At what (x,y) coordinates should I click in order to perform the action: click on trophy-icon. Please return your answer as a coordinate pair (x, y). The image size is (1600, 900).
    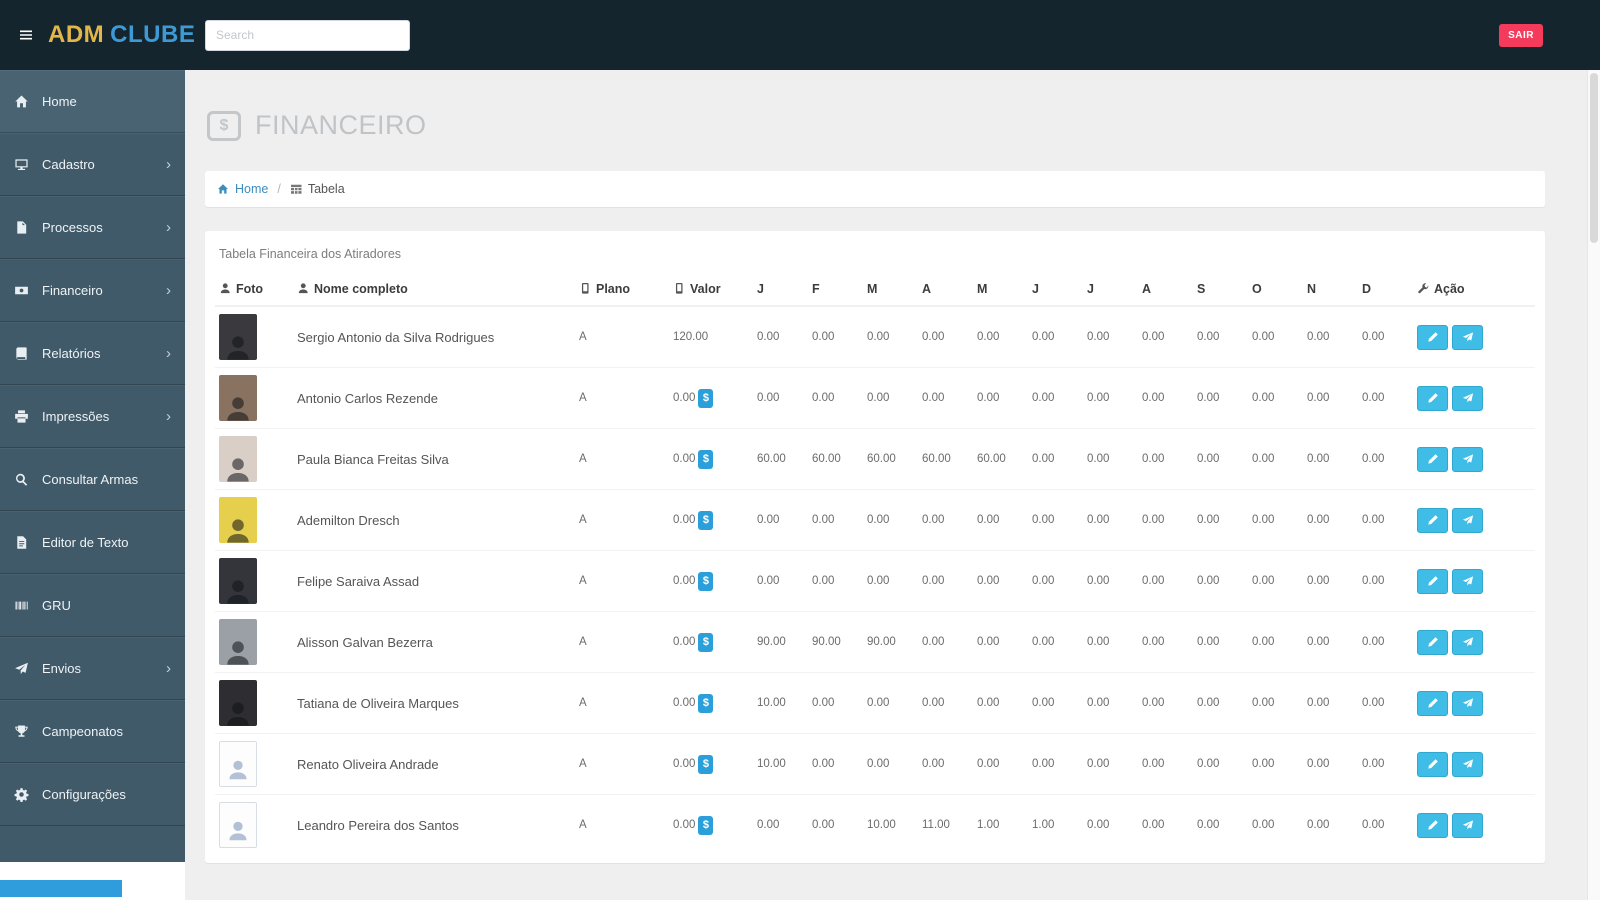
    Looking at the image, I should click on (22, 732).